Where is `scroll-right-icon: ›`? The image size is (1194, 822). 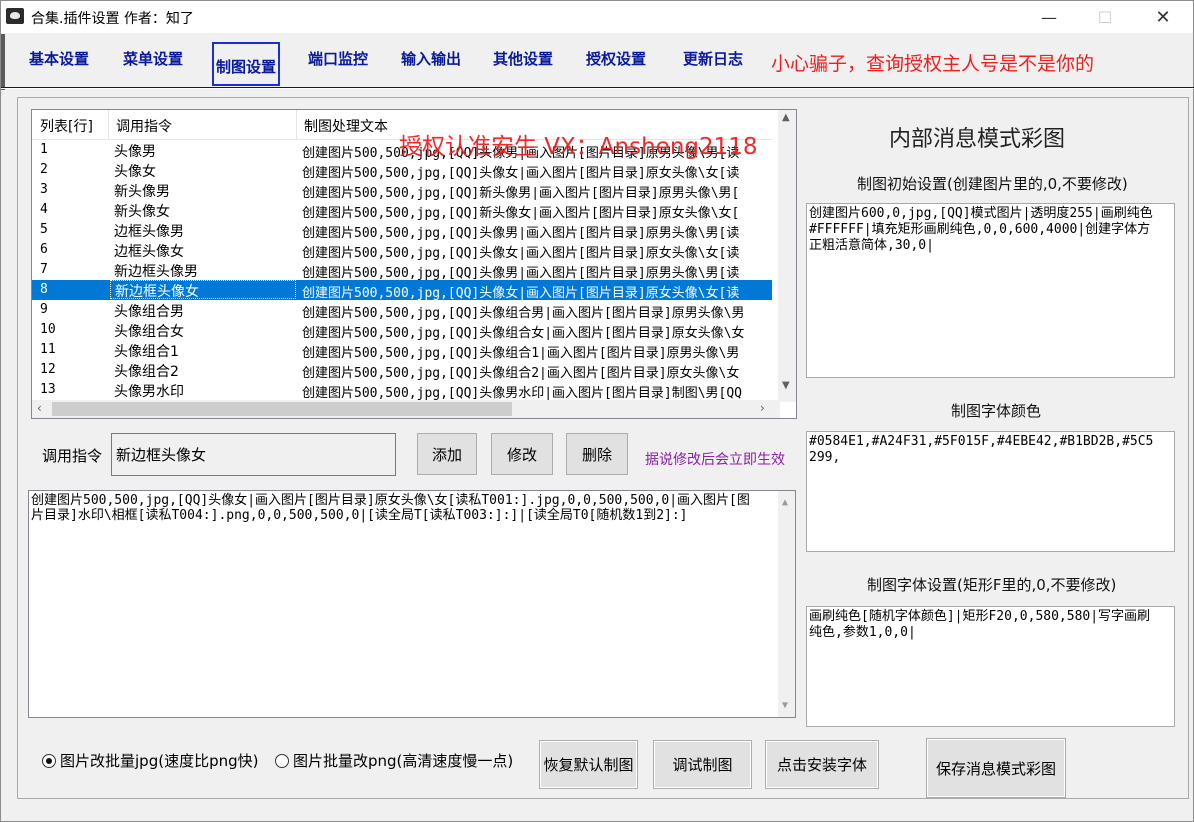
scroll-right-icon: › is located at coordinates (762, 408).